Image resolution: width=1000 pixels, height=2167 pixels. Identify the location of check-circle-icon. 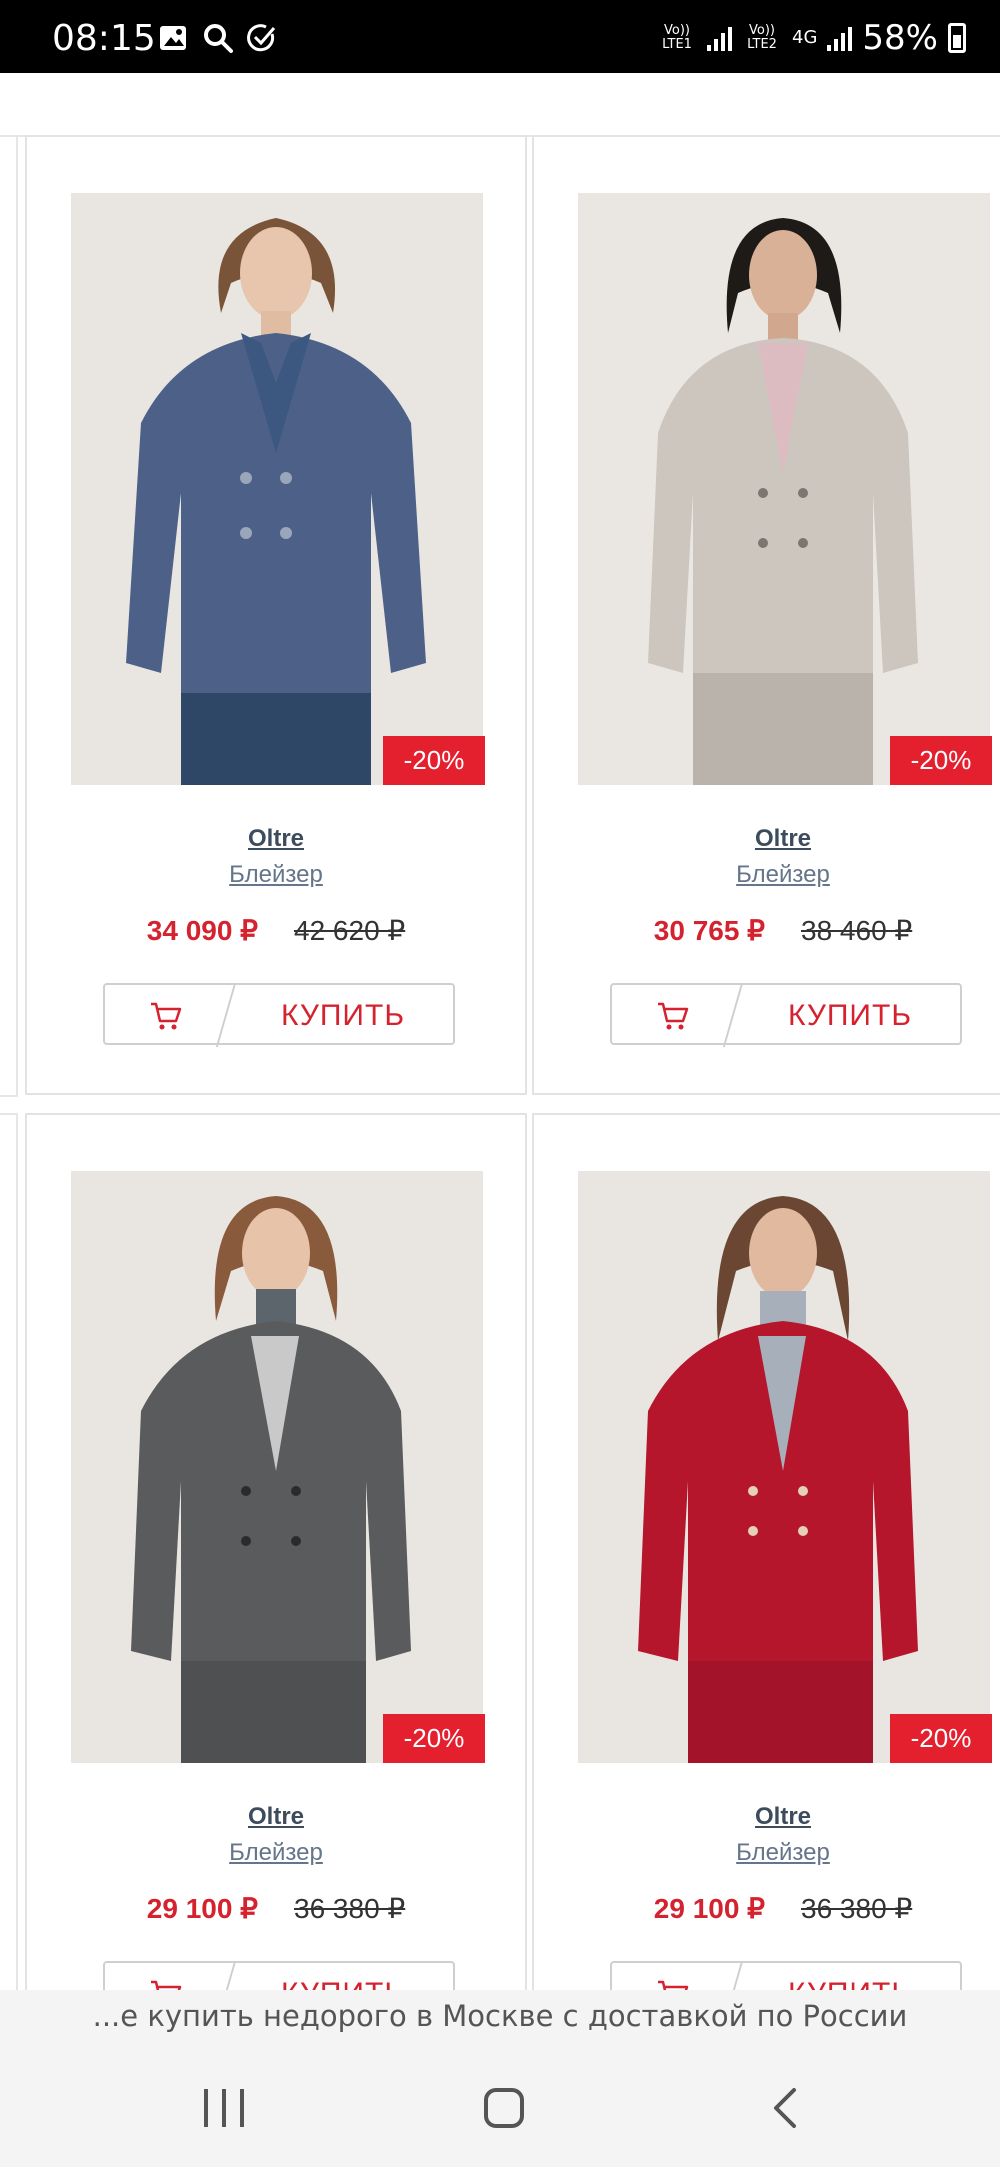
(262, 38).